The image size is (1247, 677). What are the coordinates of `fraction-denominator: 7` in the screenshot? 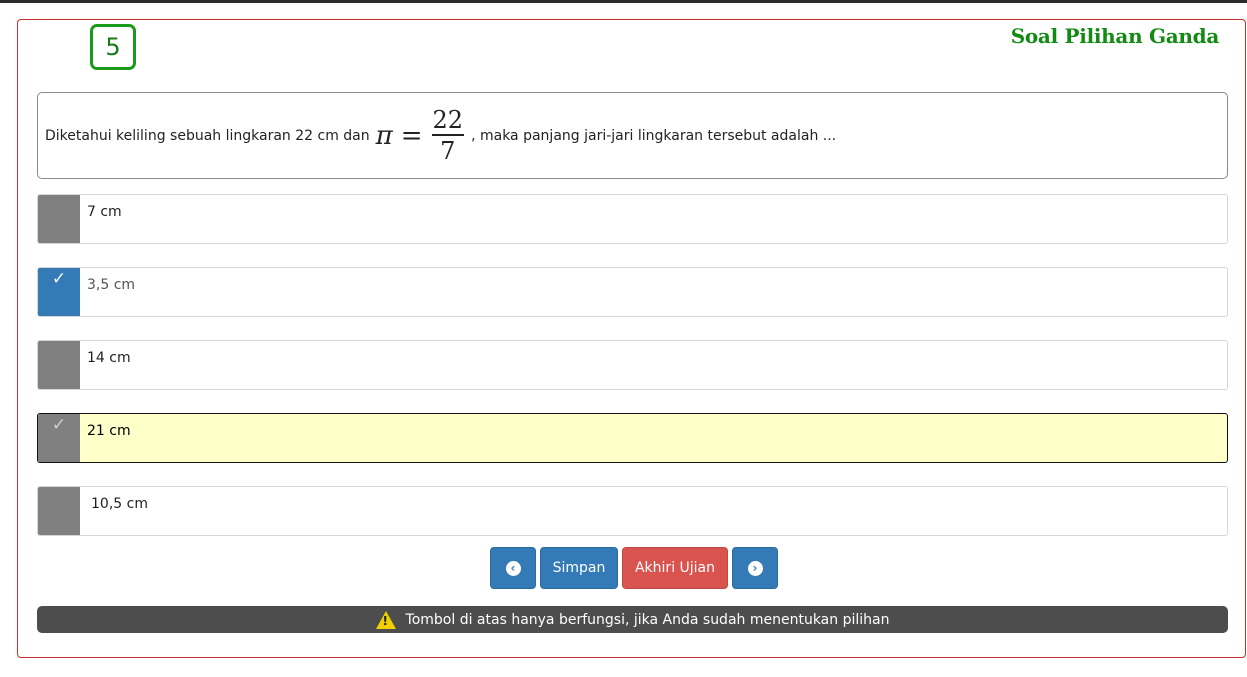 It's located at (448, 150).